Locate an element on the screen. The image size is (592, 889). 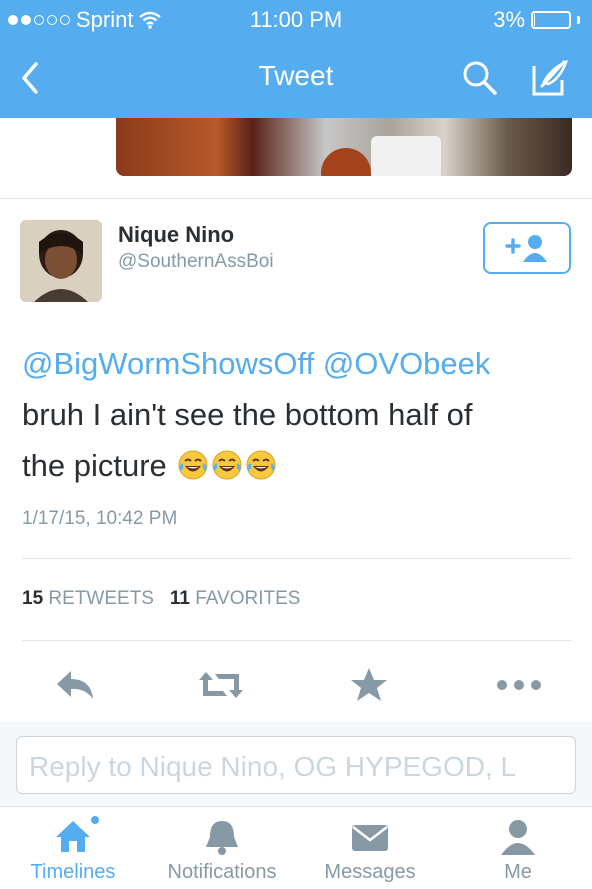
person-icon is located at coordinates (518, 837).